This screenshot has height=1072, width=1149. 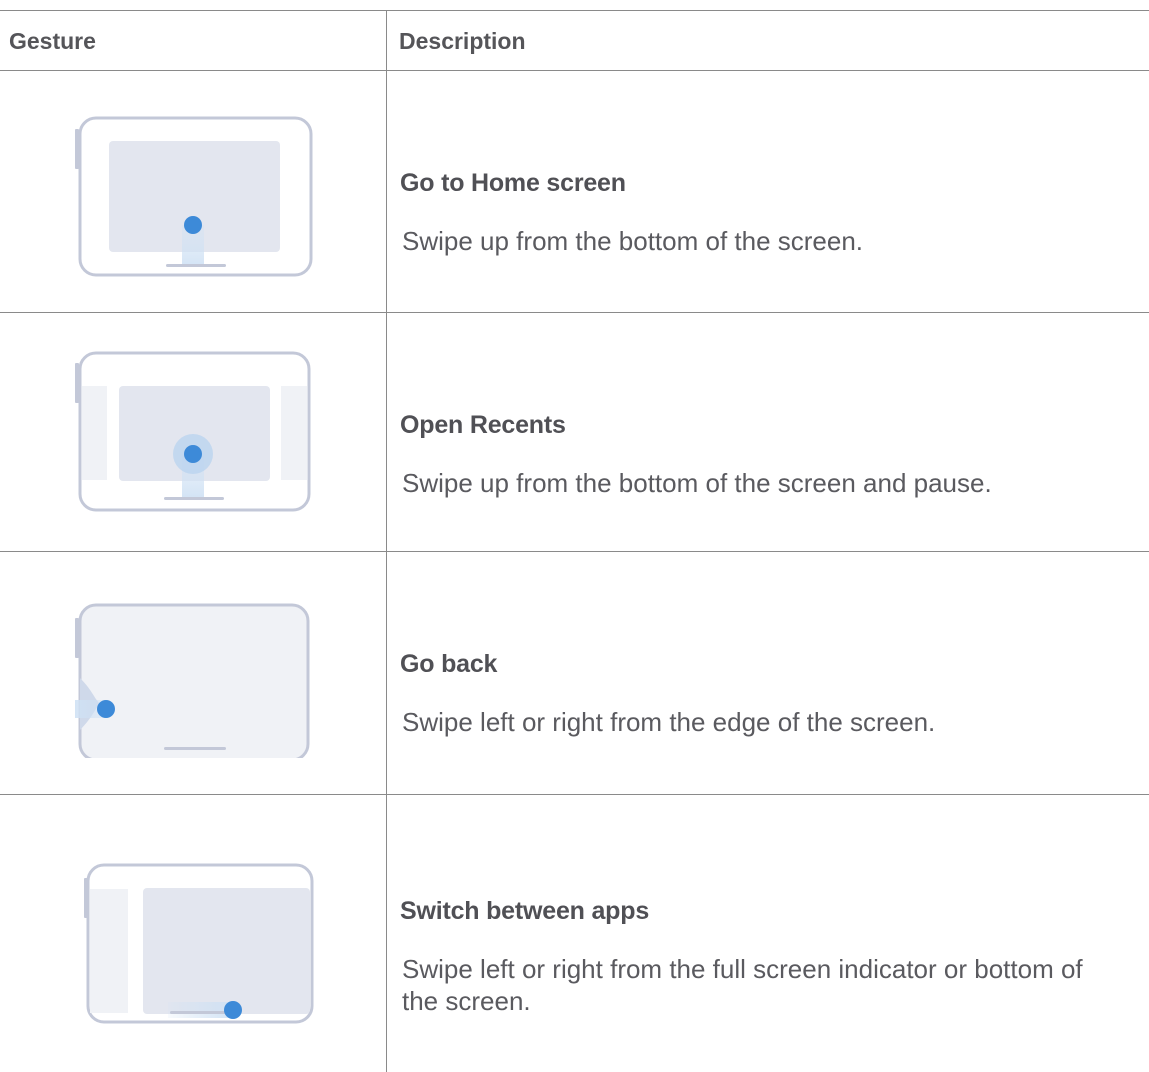 What do you see at coordinates (513, 183) in the screenshot?
I see `gesture-title: Go to Home screen` at bounding box center [513, 183].